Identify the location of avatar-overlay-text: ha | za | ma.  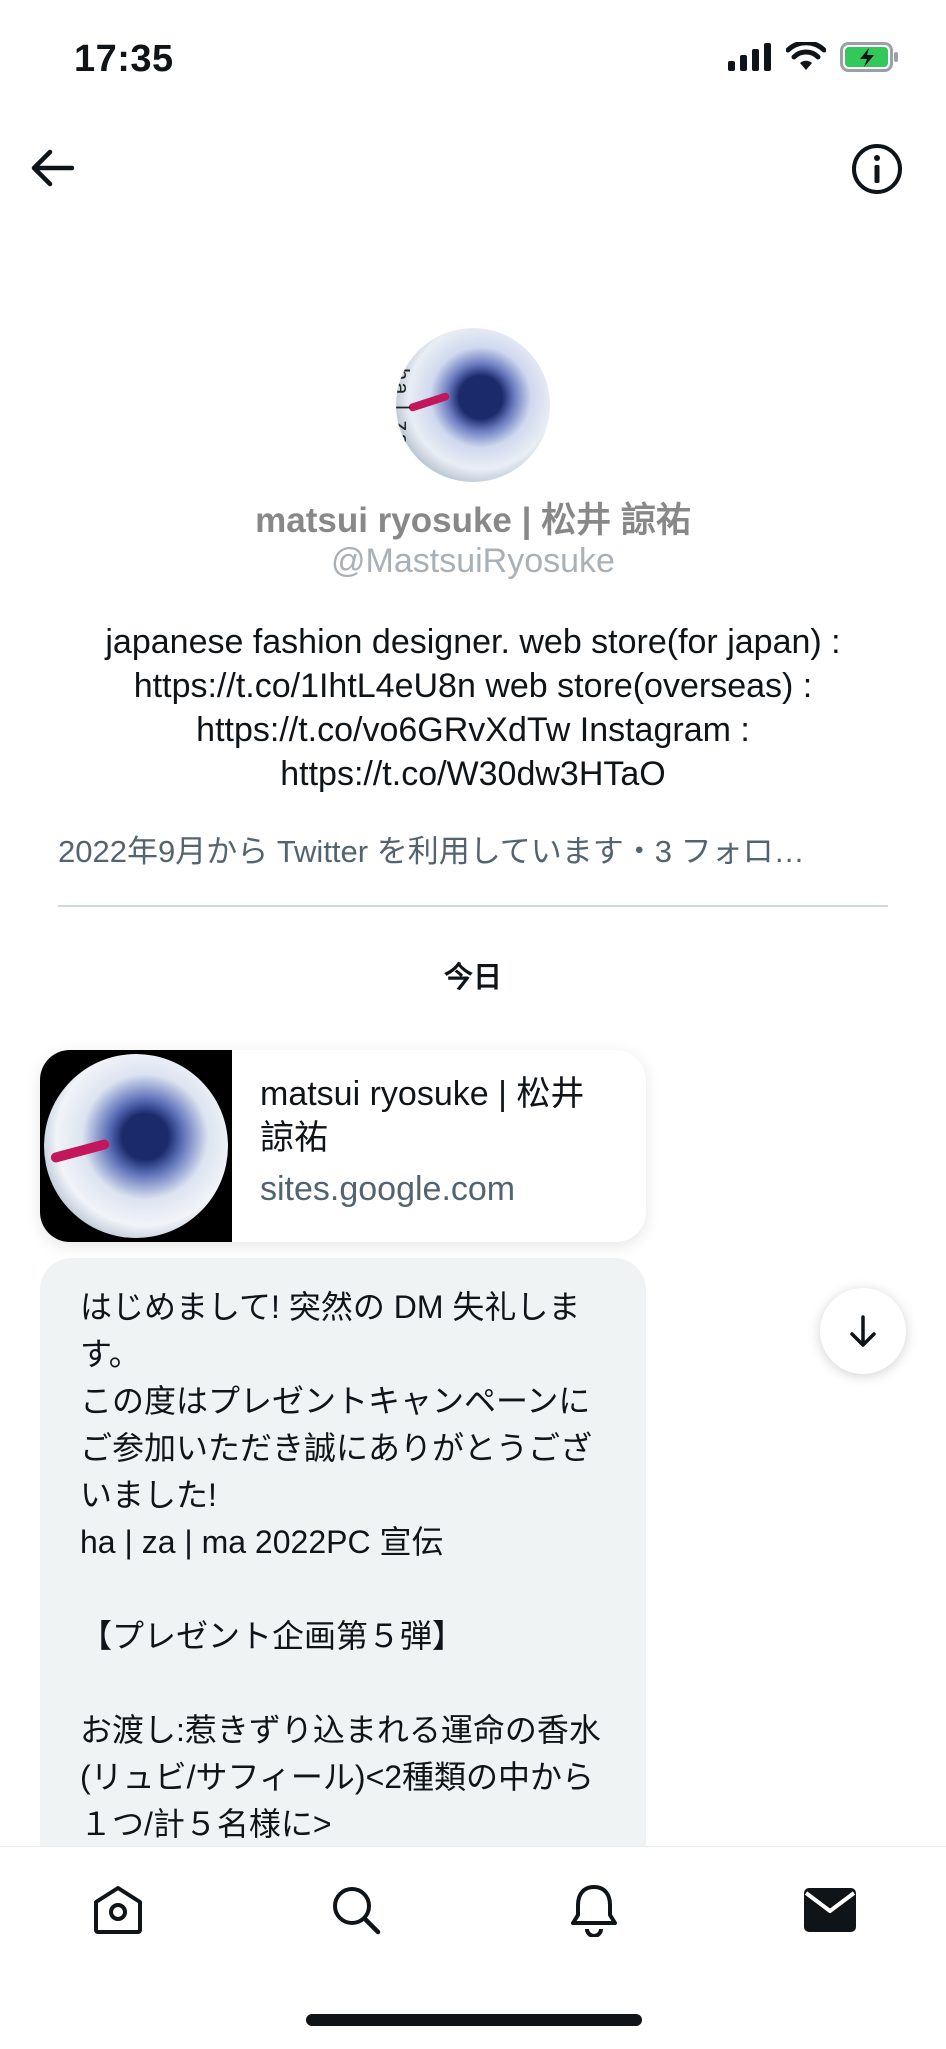
(405, 415).